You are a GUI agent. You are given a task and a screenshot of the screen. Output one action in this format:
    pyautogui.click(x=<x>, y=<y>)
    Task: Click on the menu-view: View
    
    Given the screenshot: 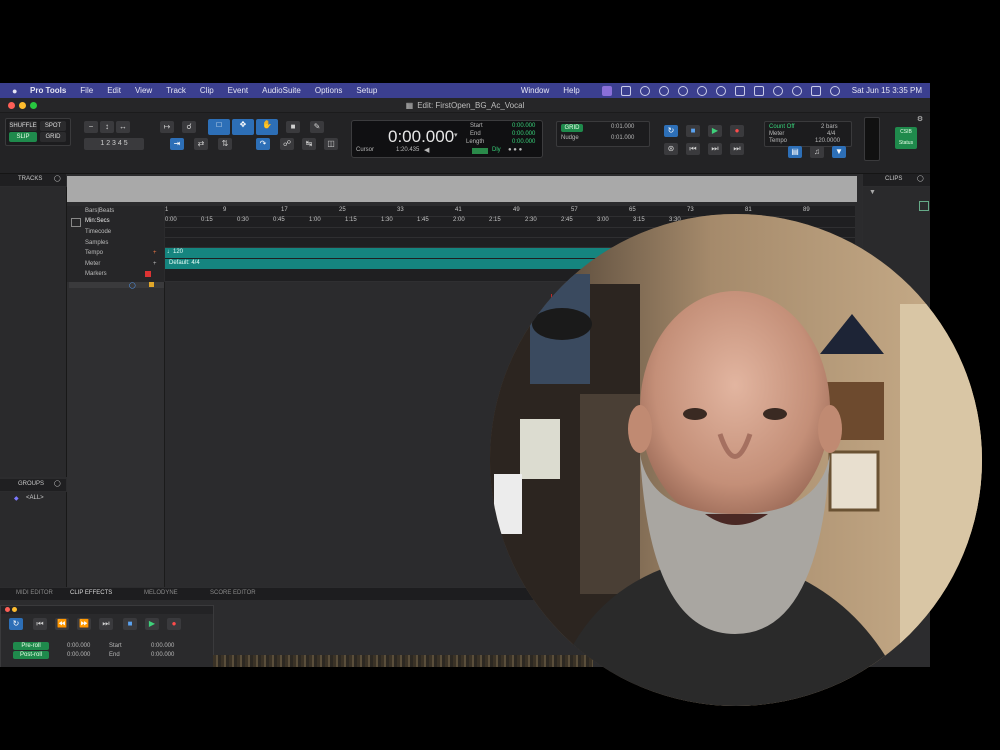 What is the action you would take?
    pyautogui.click(x=143, y=90)
    